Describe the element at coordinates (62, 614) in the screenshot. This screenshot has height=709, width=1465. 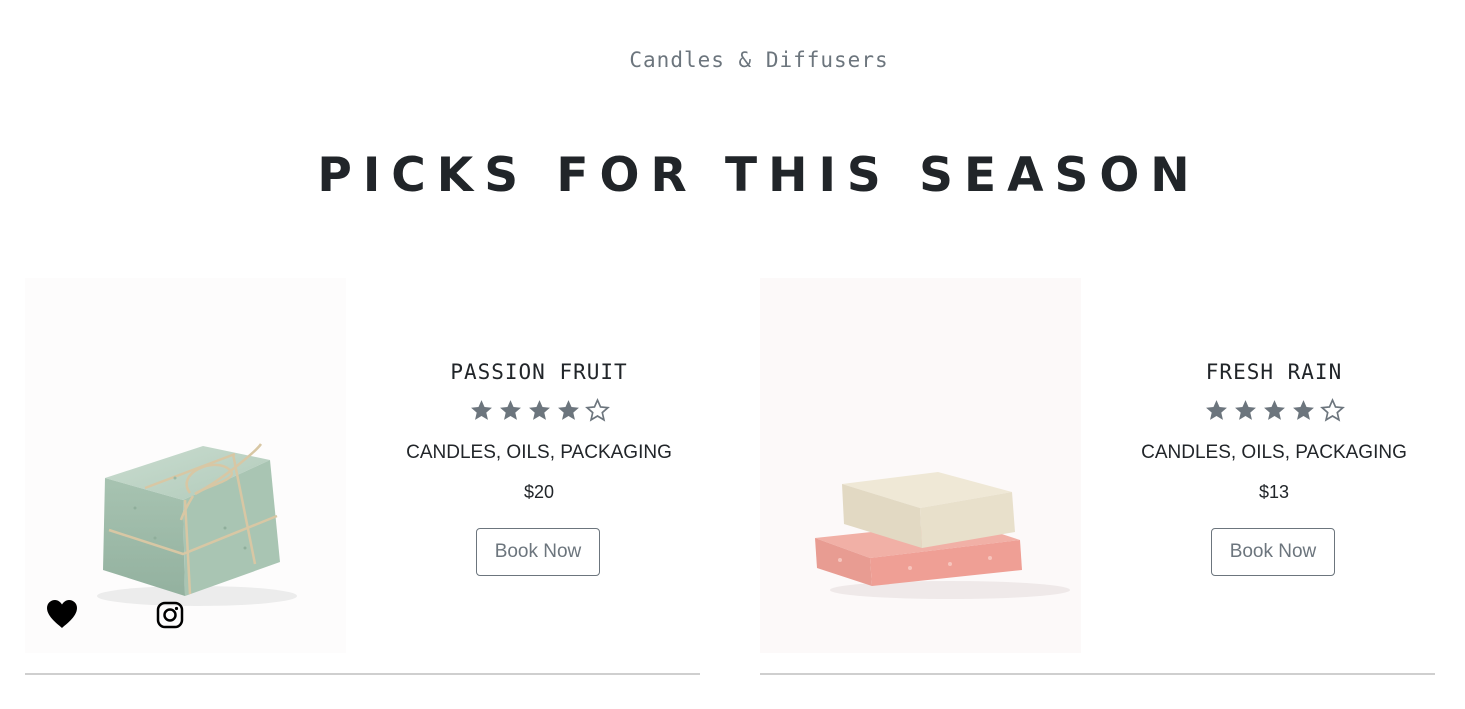
I see `heart-icon` at that location.